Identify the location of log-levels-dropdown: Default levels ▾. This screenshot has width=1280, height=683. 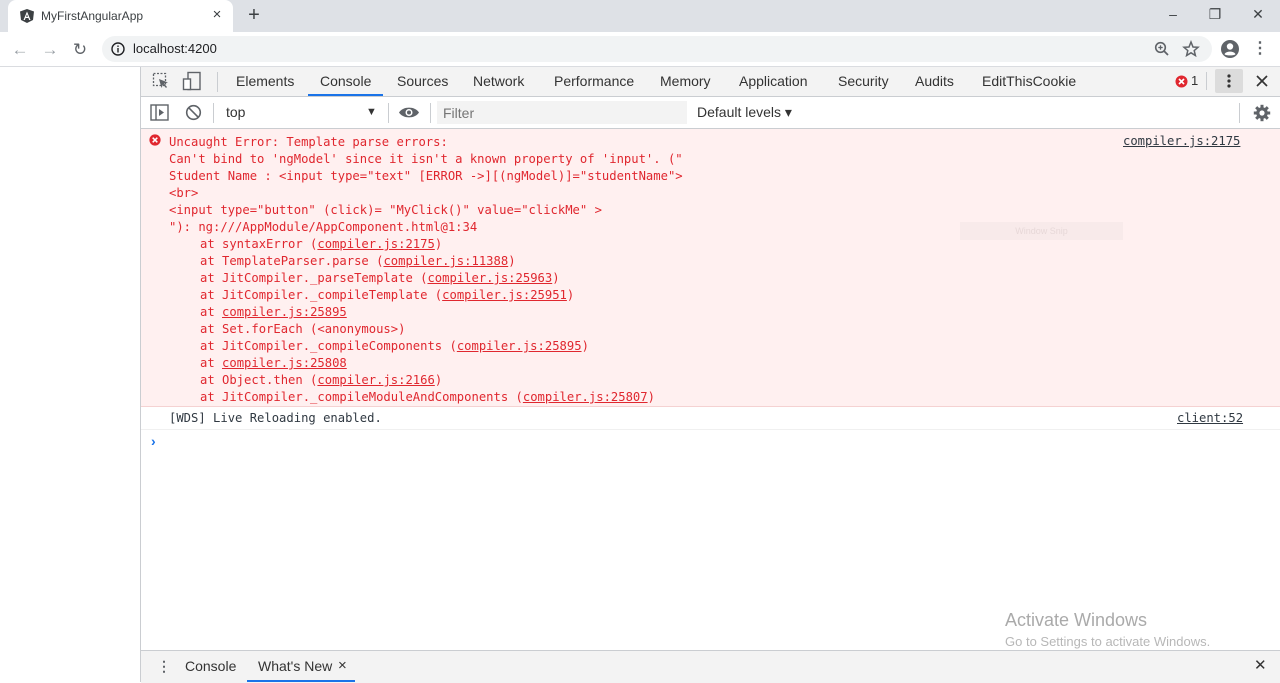
(744, 112).